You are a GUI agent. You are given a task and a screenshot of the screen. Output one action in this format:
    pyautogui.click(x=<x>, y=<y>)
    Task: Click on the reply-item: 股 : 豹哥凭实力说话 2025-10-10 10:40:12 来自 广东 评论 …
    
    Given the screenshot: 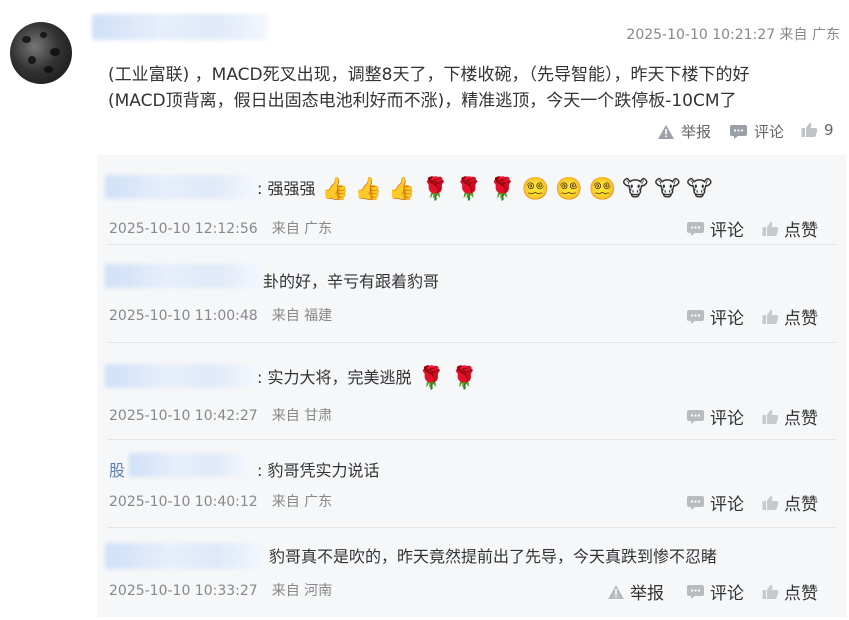 What is the action you would take?
    pyautogui.click(x=471, y=483)
    